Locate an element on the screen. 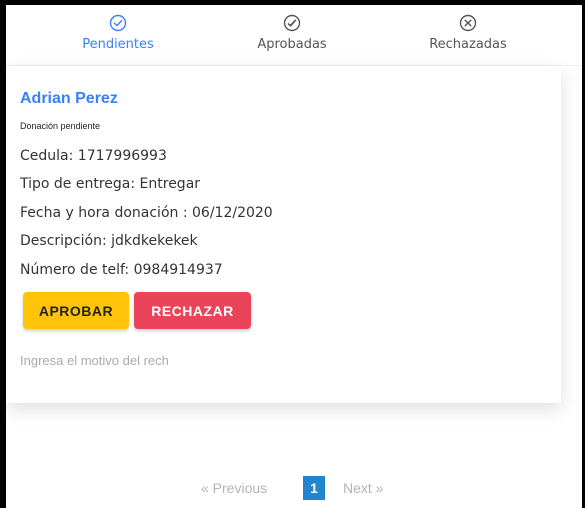 This screenshot has width=585, height=508. tab-bar: Pendientes Aprobadas Rechazadas is located at coordinates (294, 35).